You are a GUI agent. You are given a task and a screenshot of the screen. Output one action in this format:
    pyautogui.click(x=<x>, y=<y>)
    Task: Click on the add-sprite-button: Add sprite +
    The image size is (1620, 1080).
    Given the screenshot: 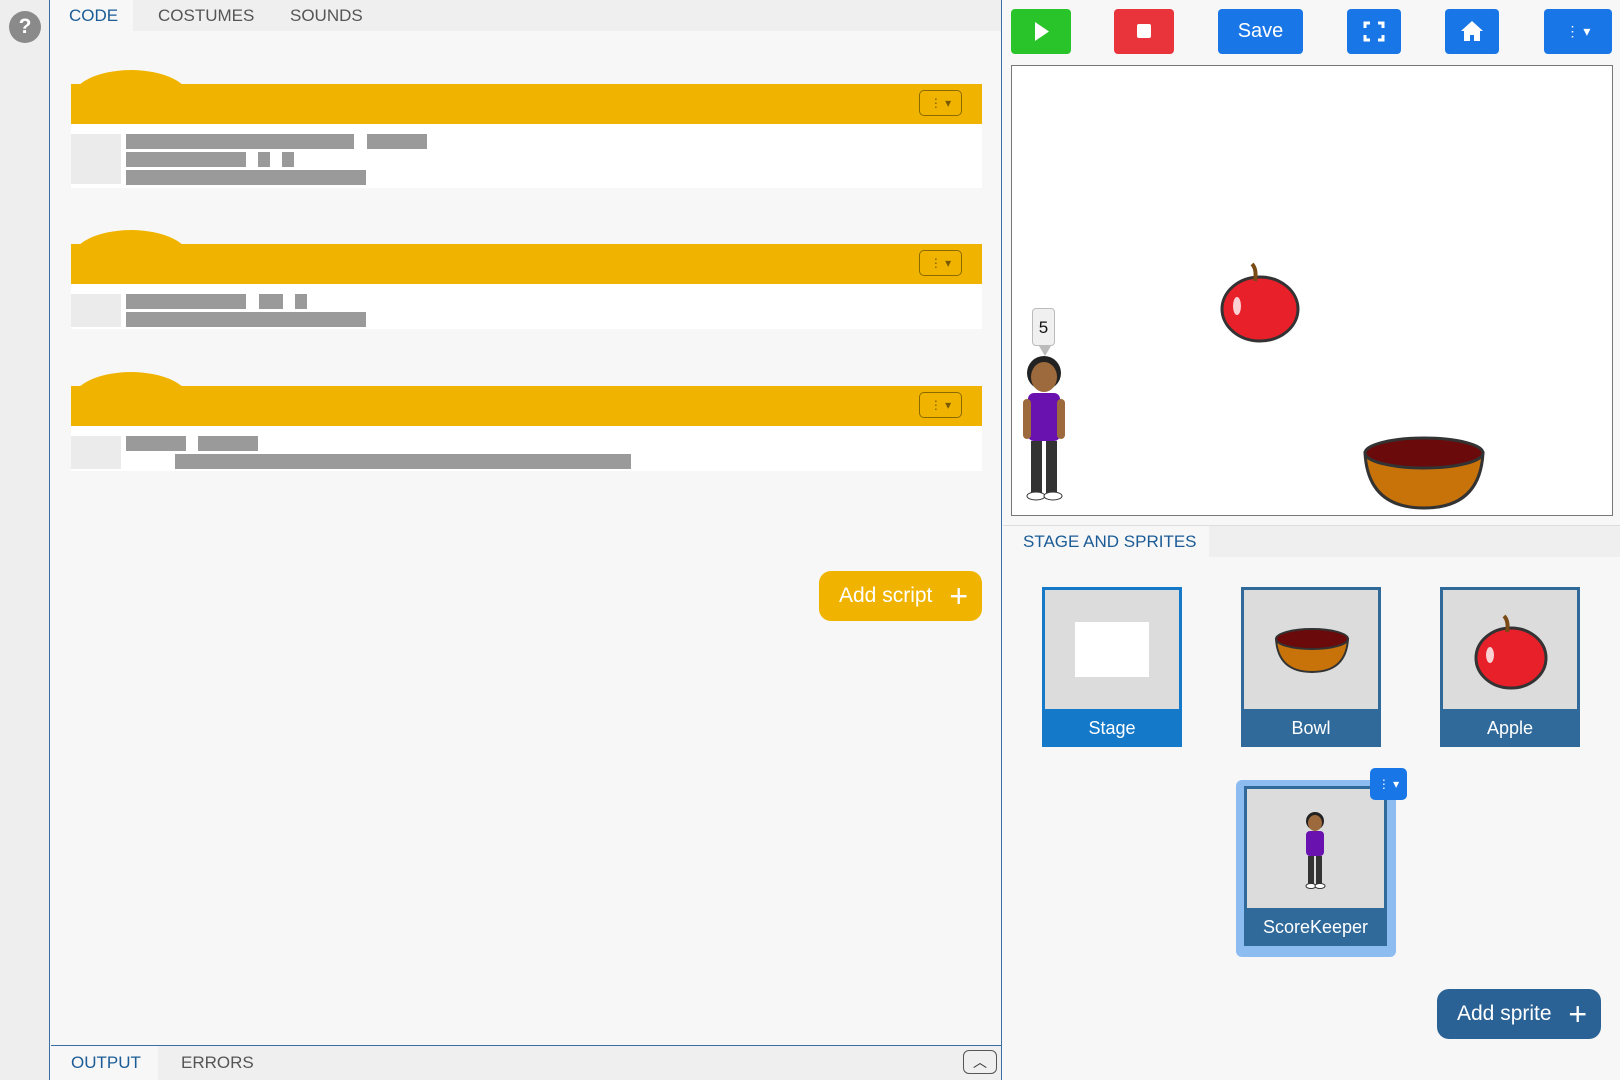 What is the action you would take?
    pyautogui.click(x=1519, y=1014)
    